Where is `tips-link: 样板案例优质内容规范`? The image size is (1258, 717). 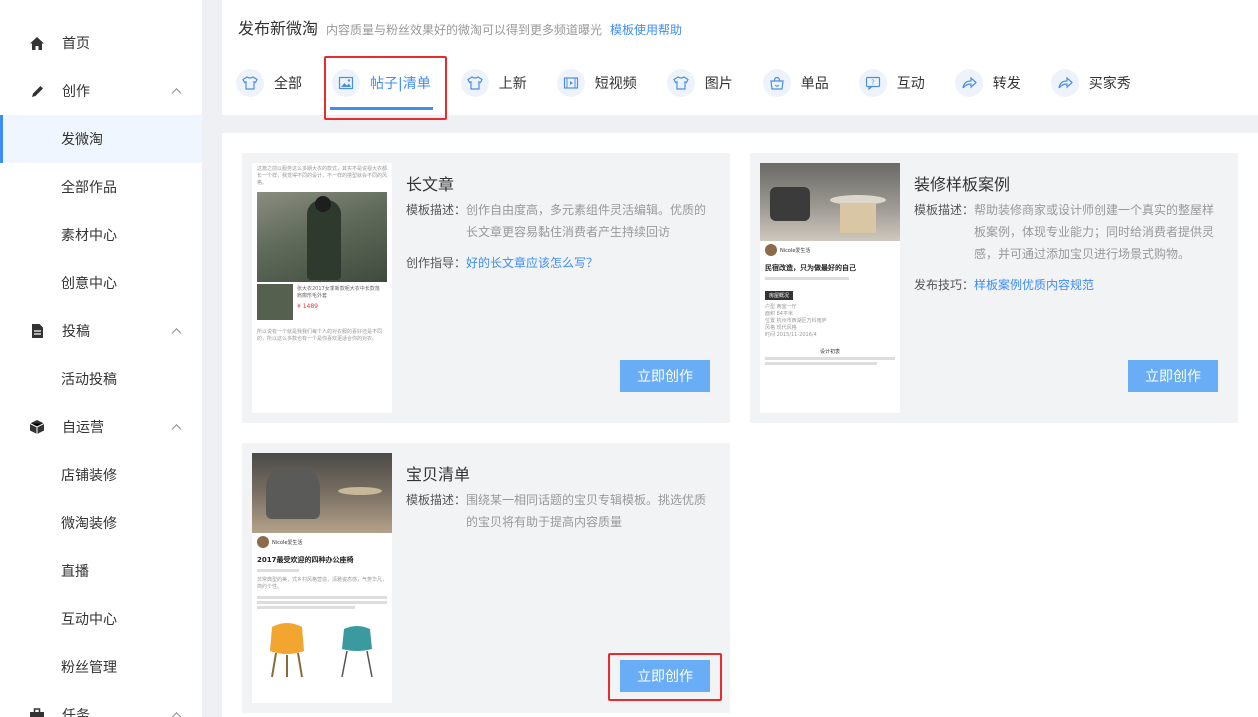 tips-link: 样板案例优质内容规范 is located at coordinates (1034, 285).